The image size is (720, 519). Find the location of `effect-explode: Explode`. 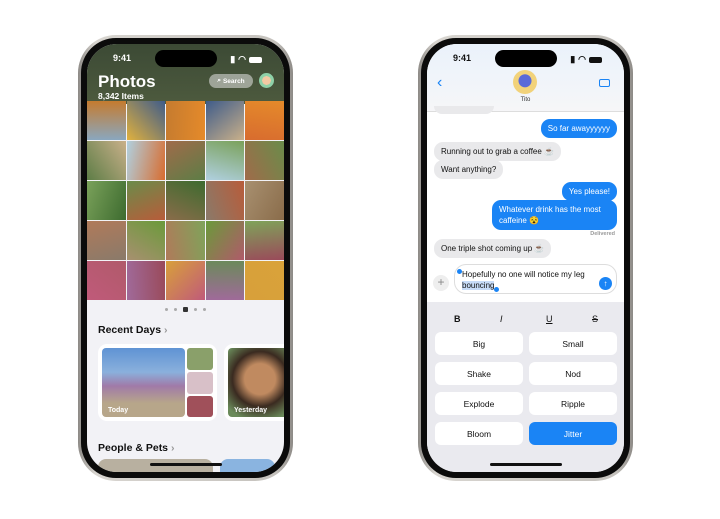

effect-explode: Explode is located at coordinates (479, 403).